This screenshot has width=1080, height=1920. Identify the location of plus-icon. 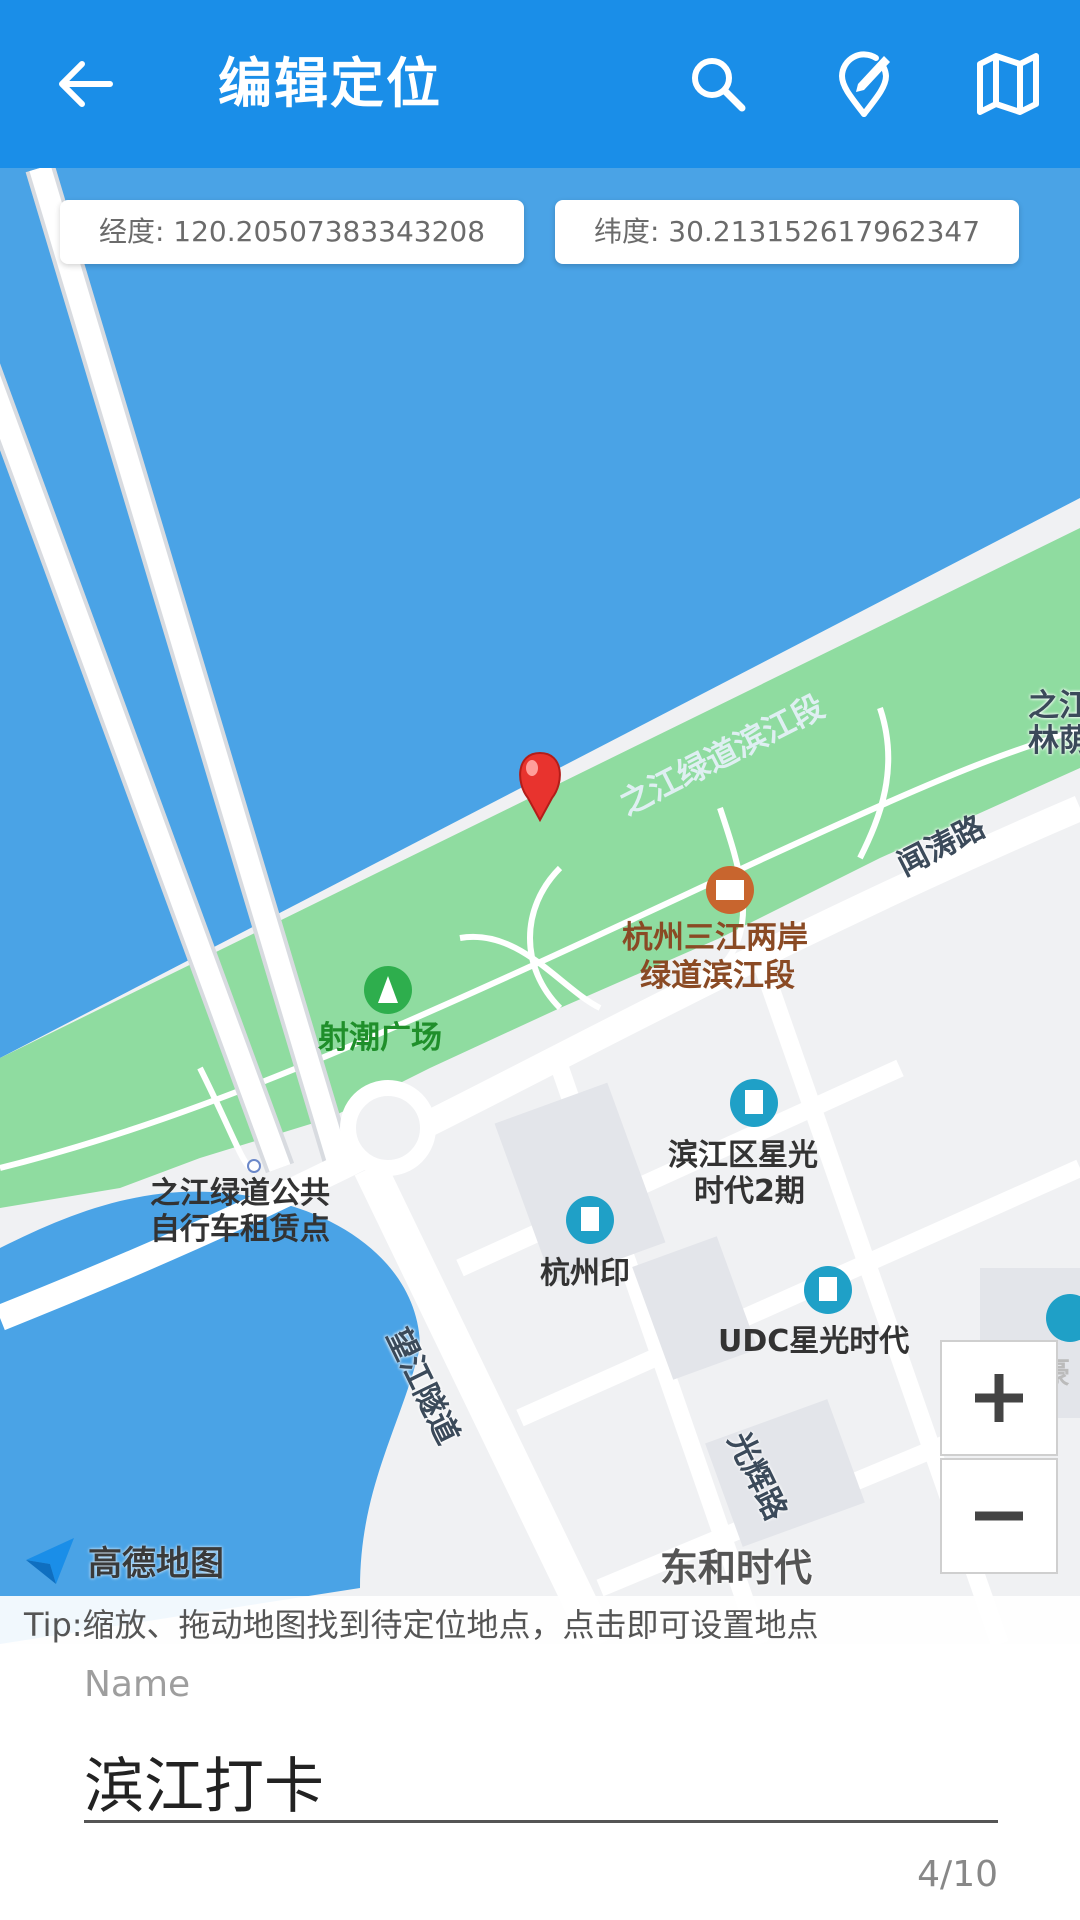
(999, 1398).